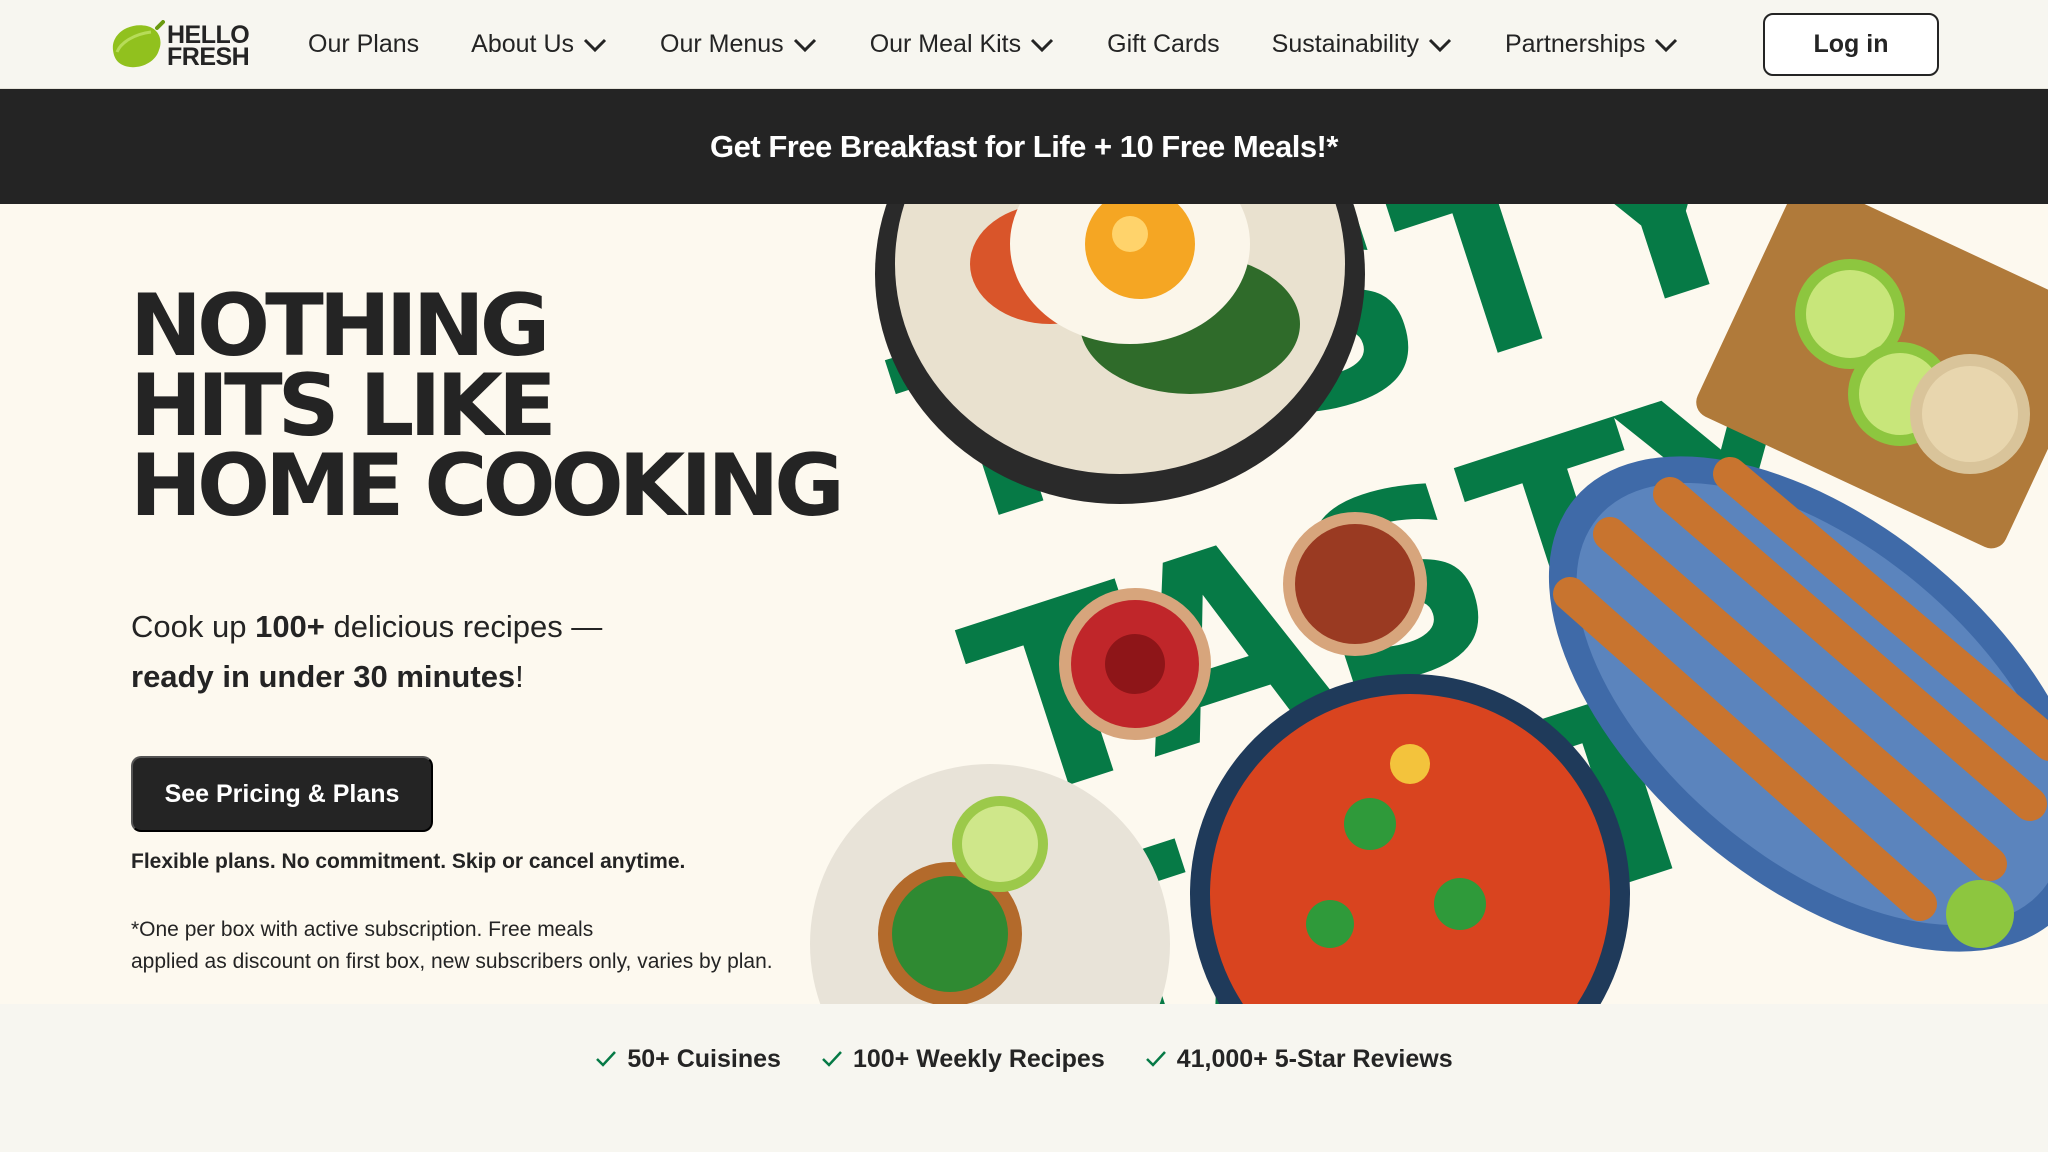  I want to click on nav-item-label: Gift Cards, so click(1163, 44).